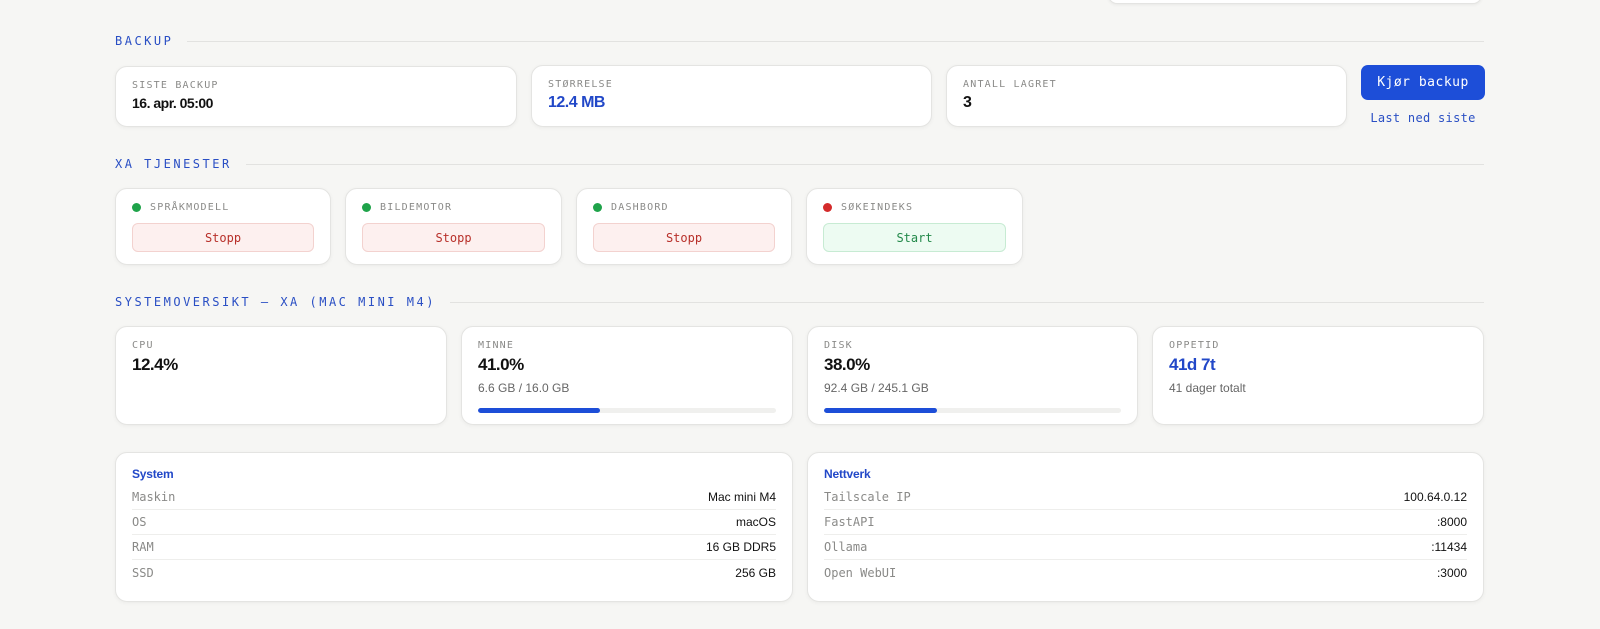 The image size is (1600, 629). I want to click on memory-progress-bar, so click(627, 410).